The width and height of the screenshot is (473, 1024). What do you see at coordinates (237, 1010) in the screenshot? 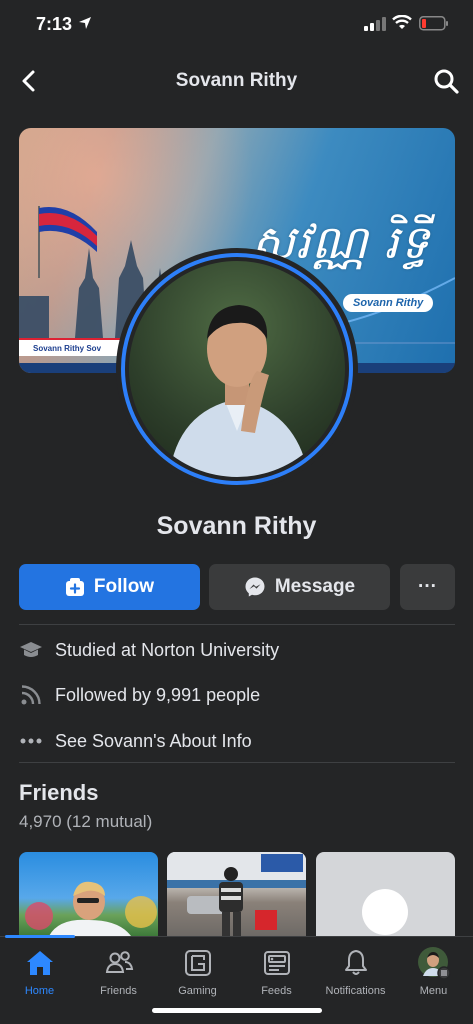
I see `home-indicator` at bounding box center [237, 1010].